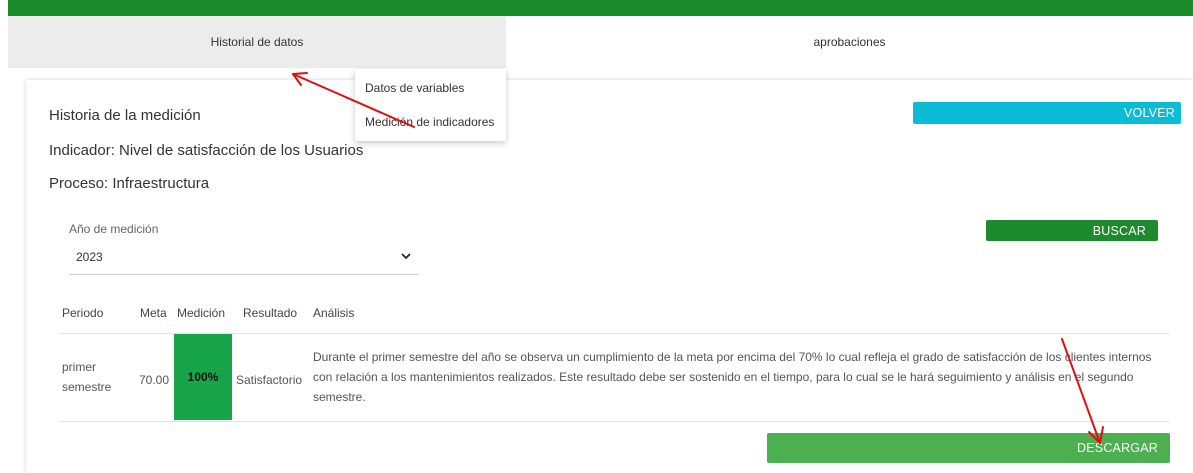 The image size is (1193, 473). I want to click on tab-aprobaciones: aprobaciones, so click(849, 42).